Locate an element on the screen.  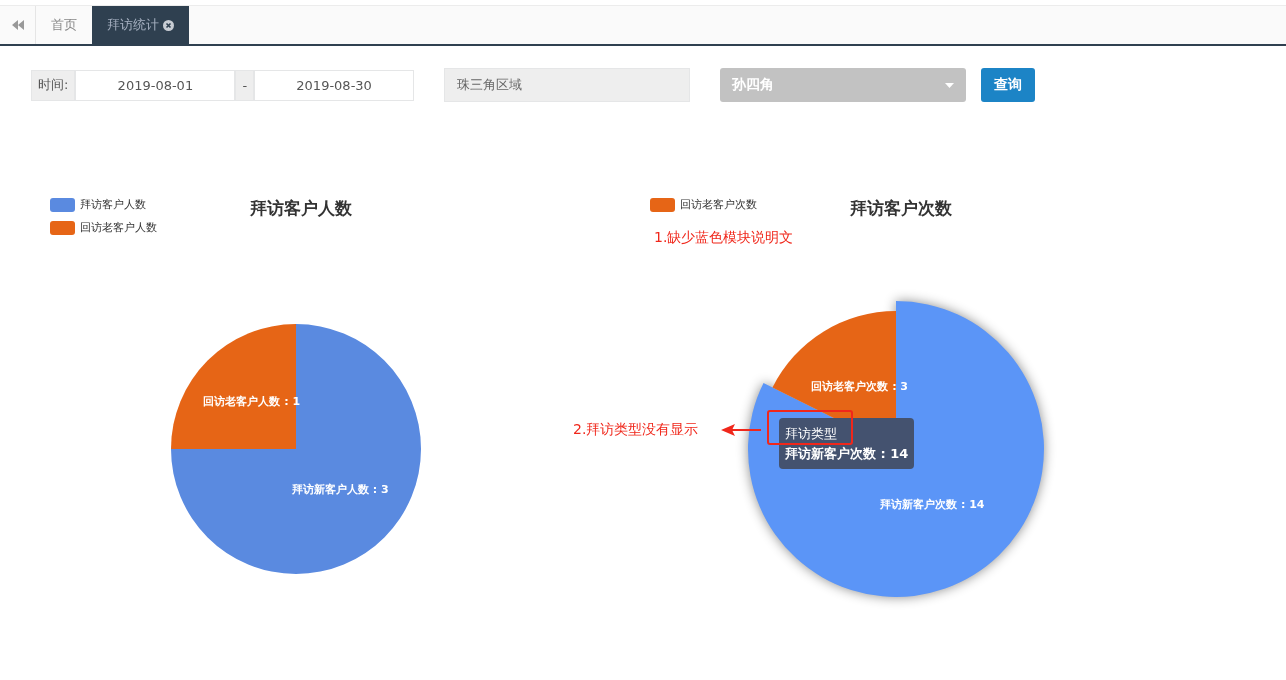
end-date-field: 2019-08-30 is located at coordinates (334, 85).